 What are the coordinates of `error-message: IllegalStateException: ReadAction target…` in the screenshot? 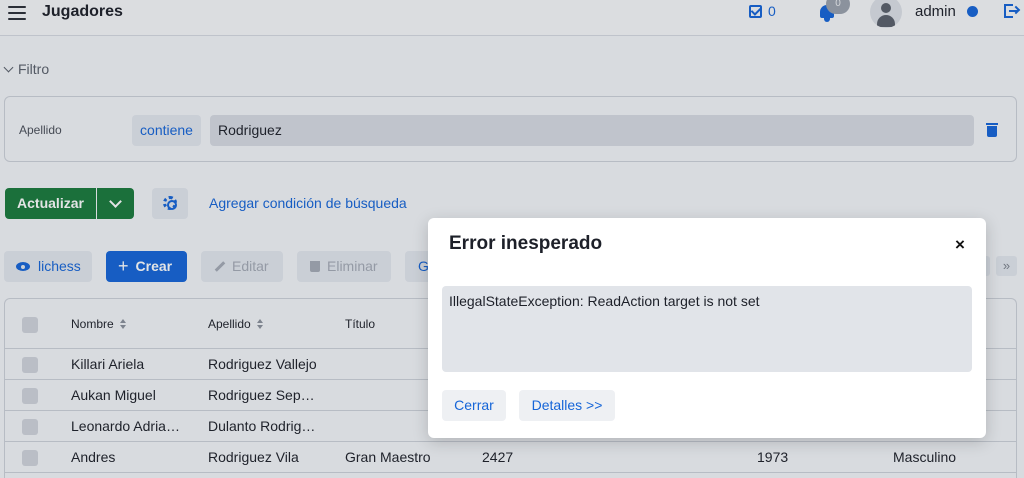 It's located at (604, 301).